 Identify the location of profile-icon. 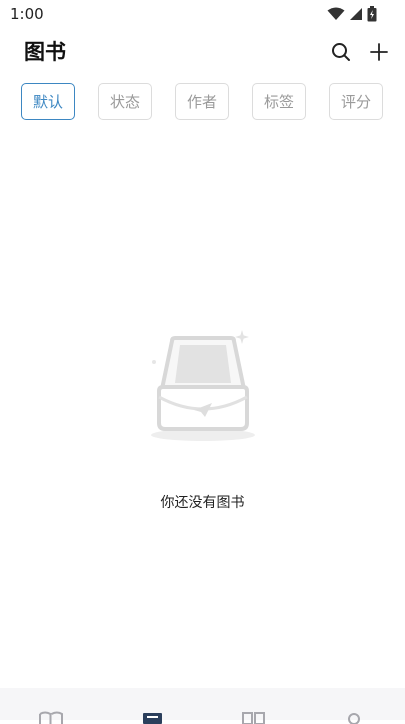
(354, 718).